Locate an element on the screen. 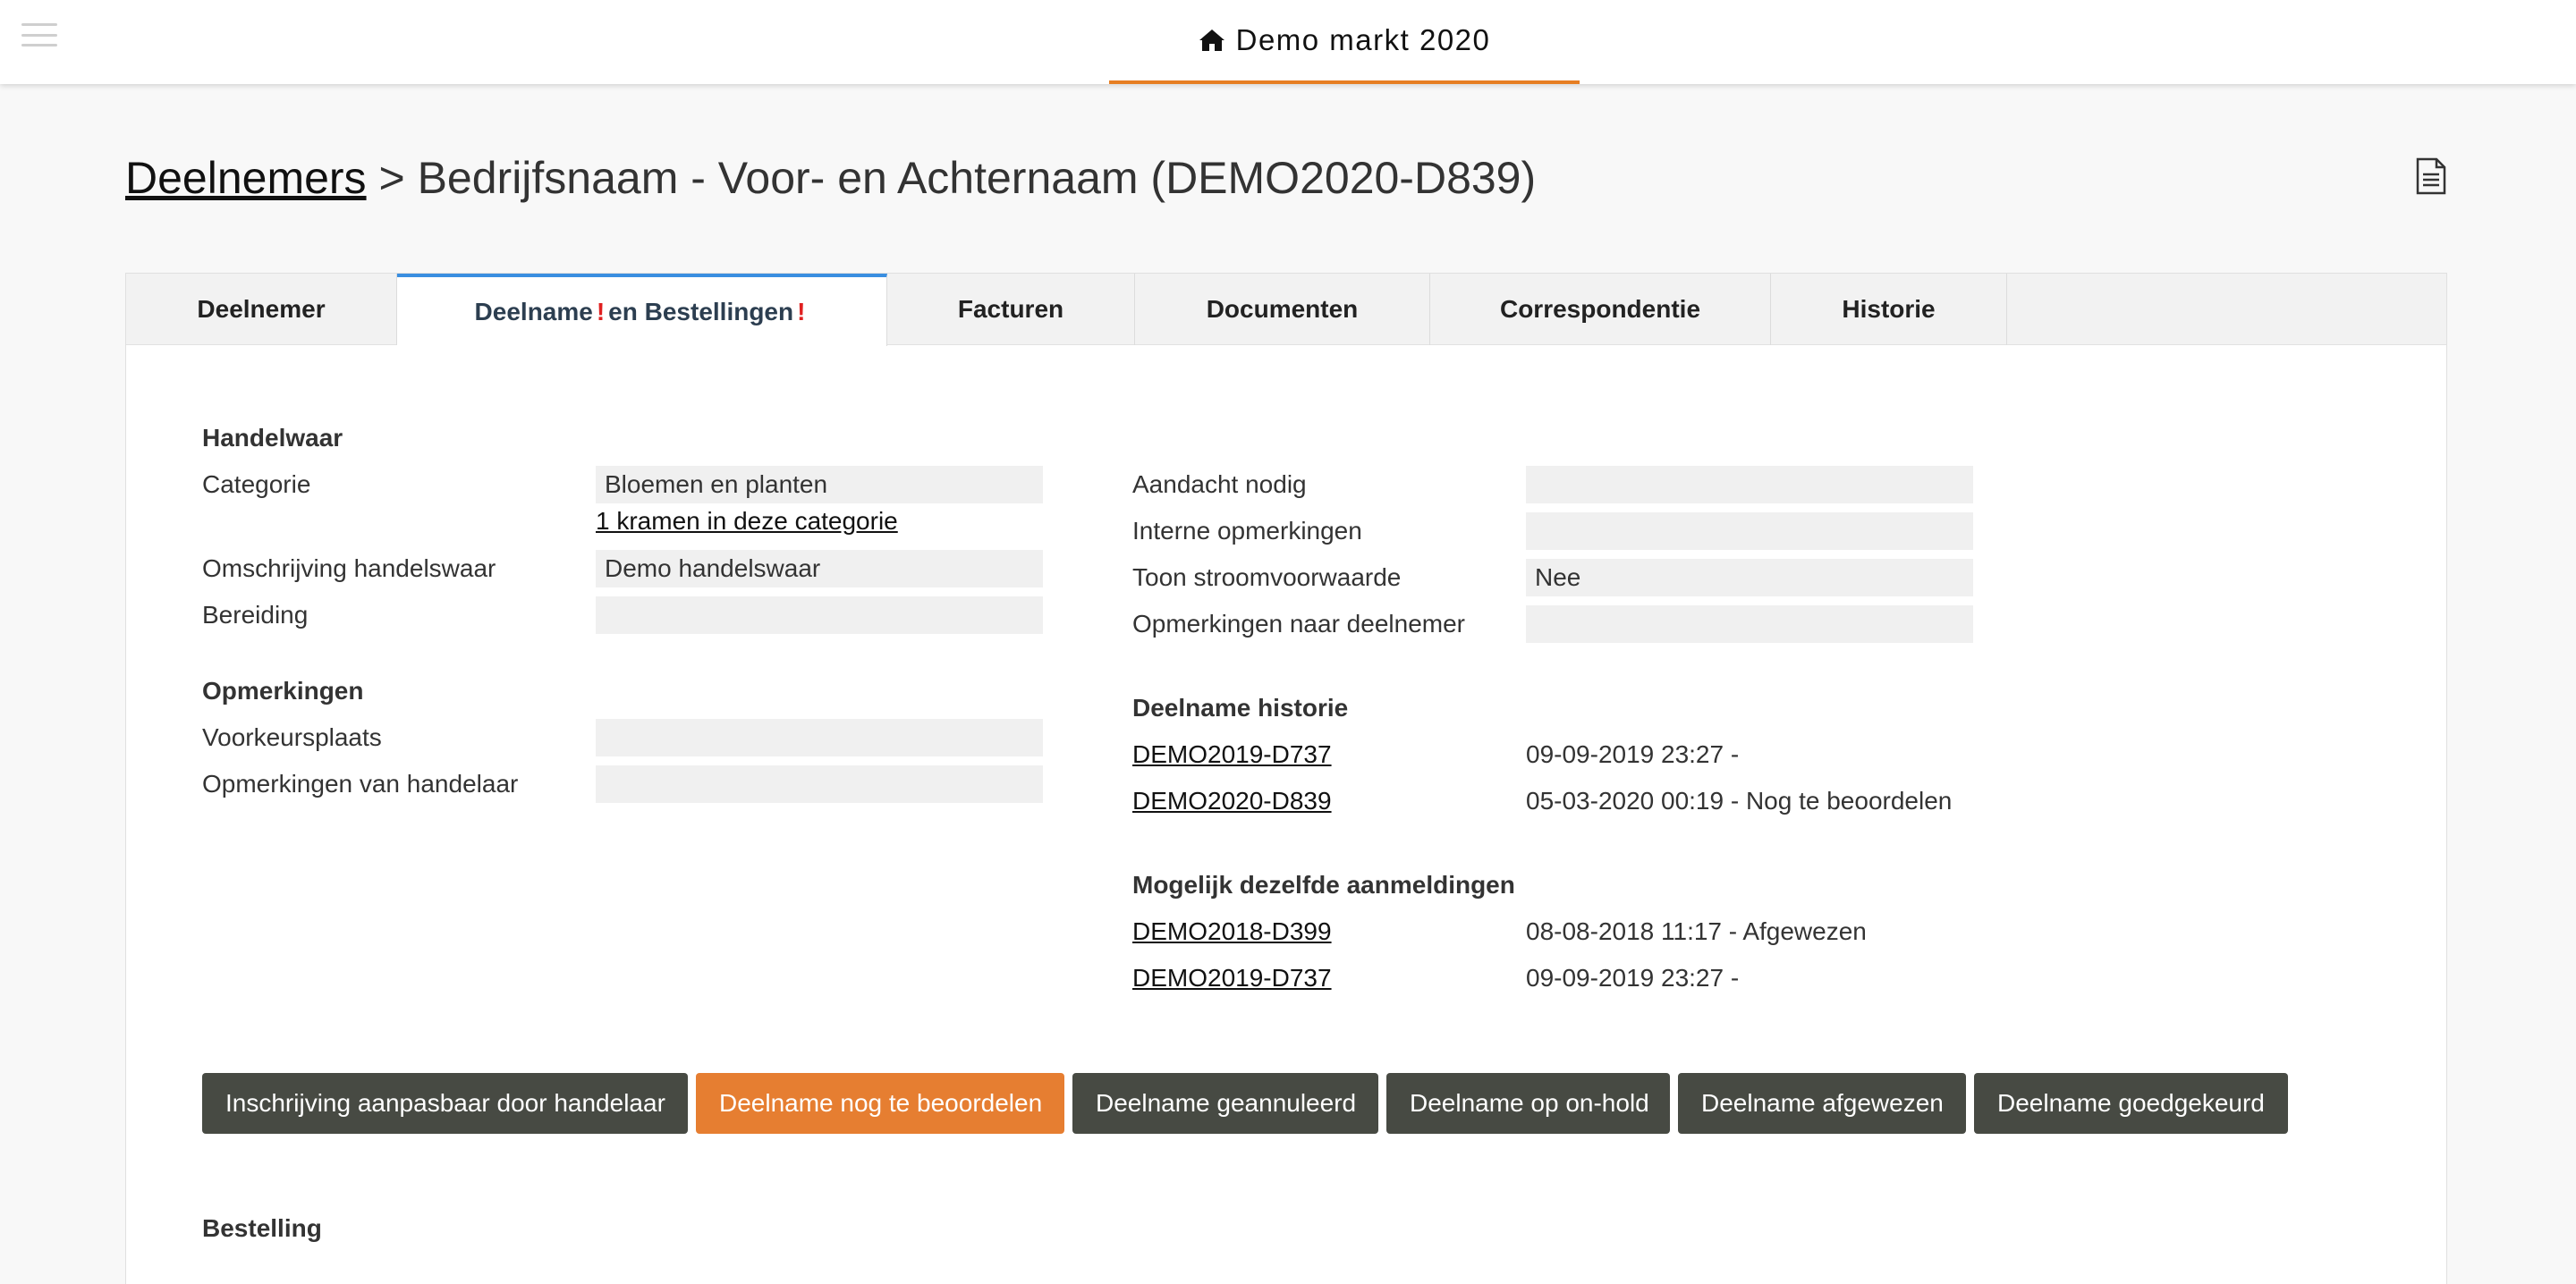  tab-label: Correspondentie is located at coordinates (1600, 309).